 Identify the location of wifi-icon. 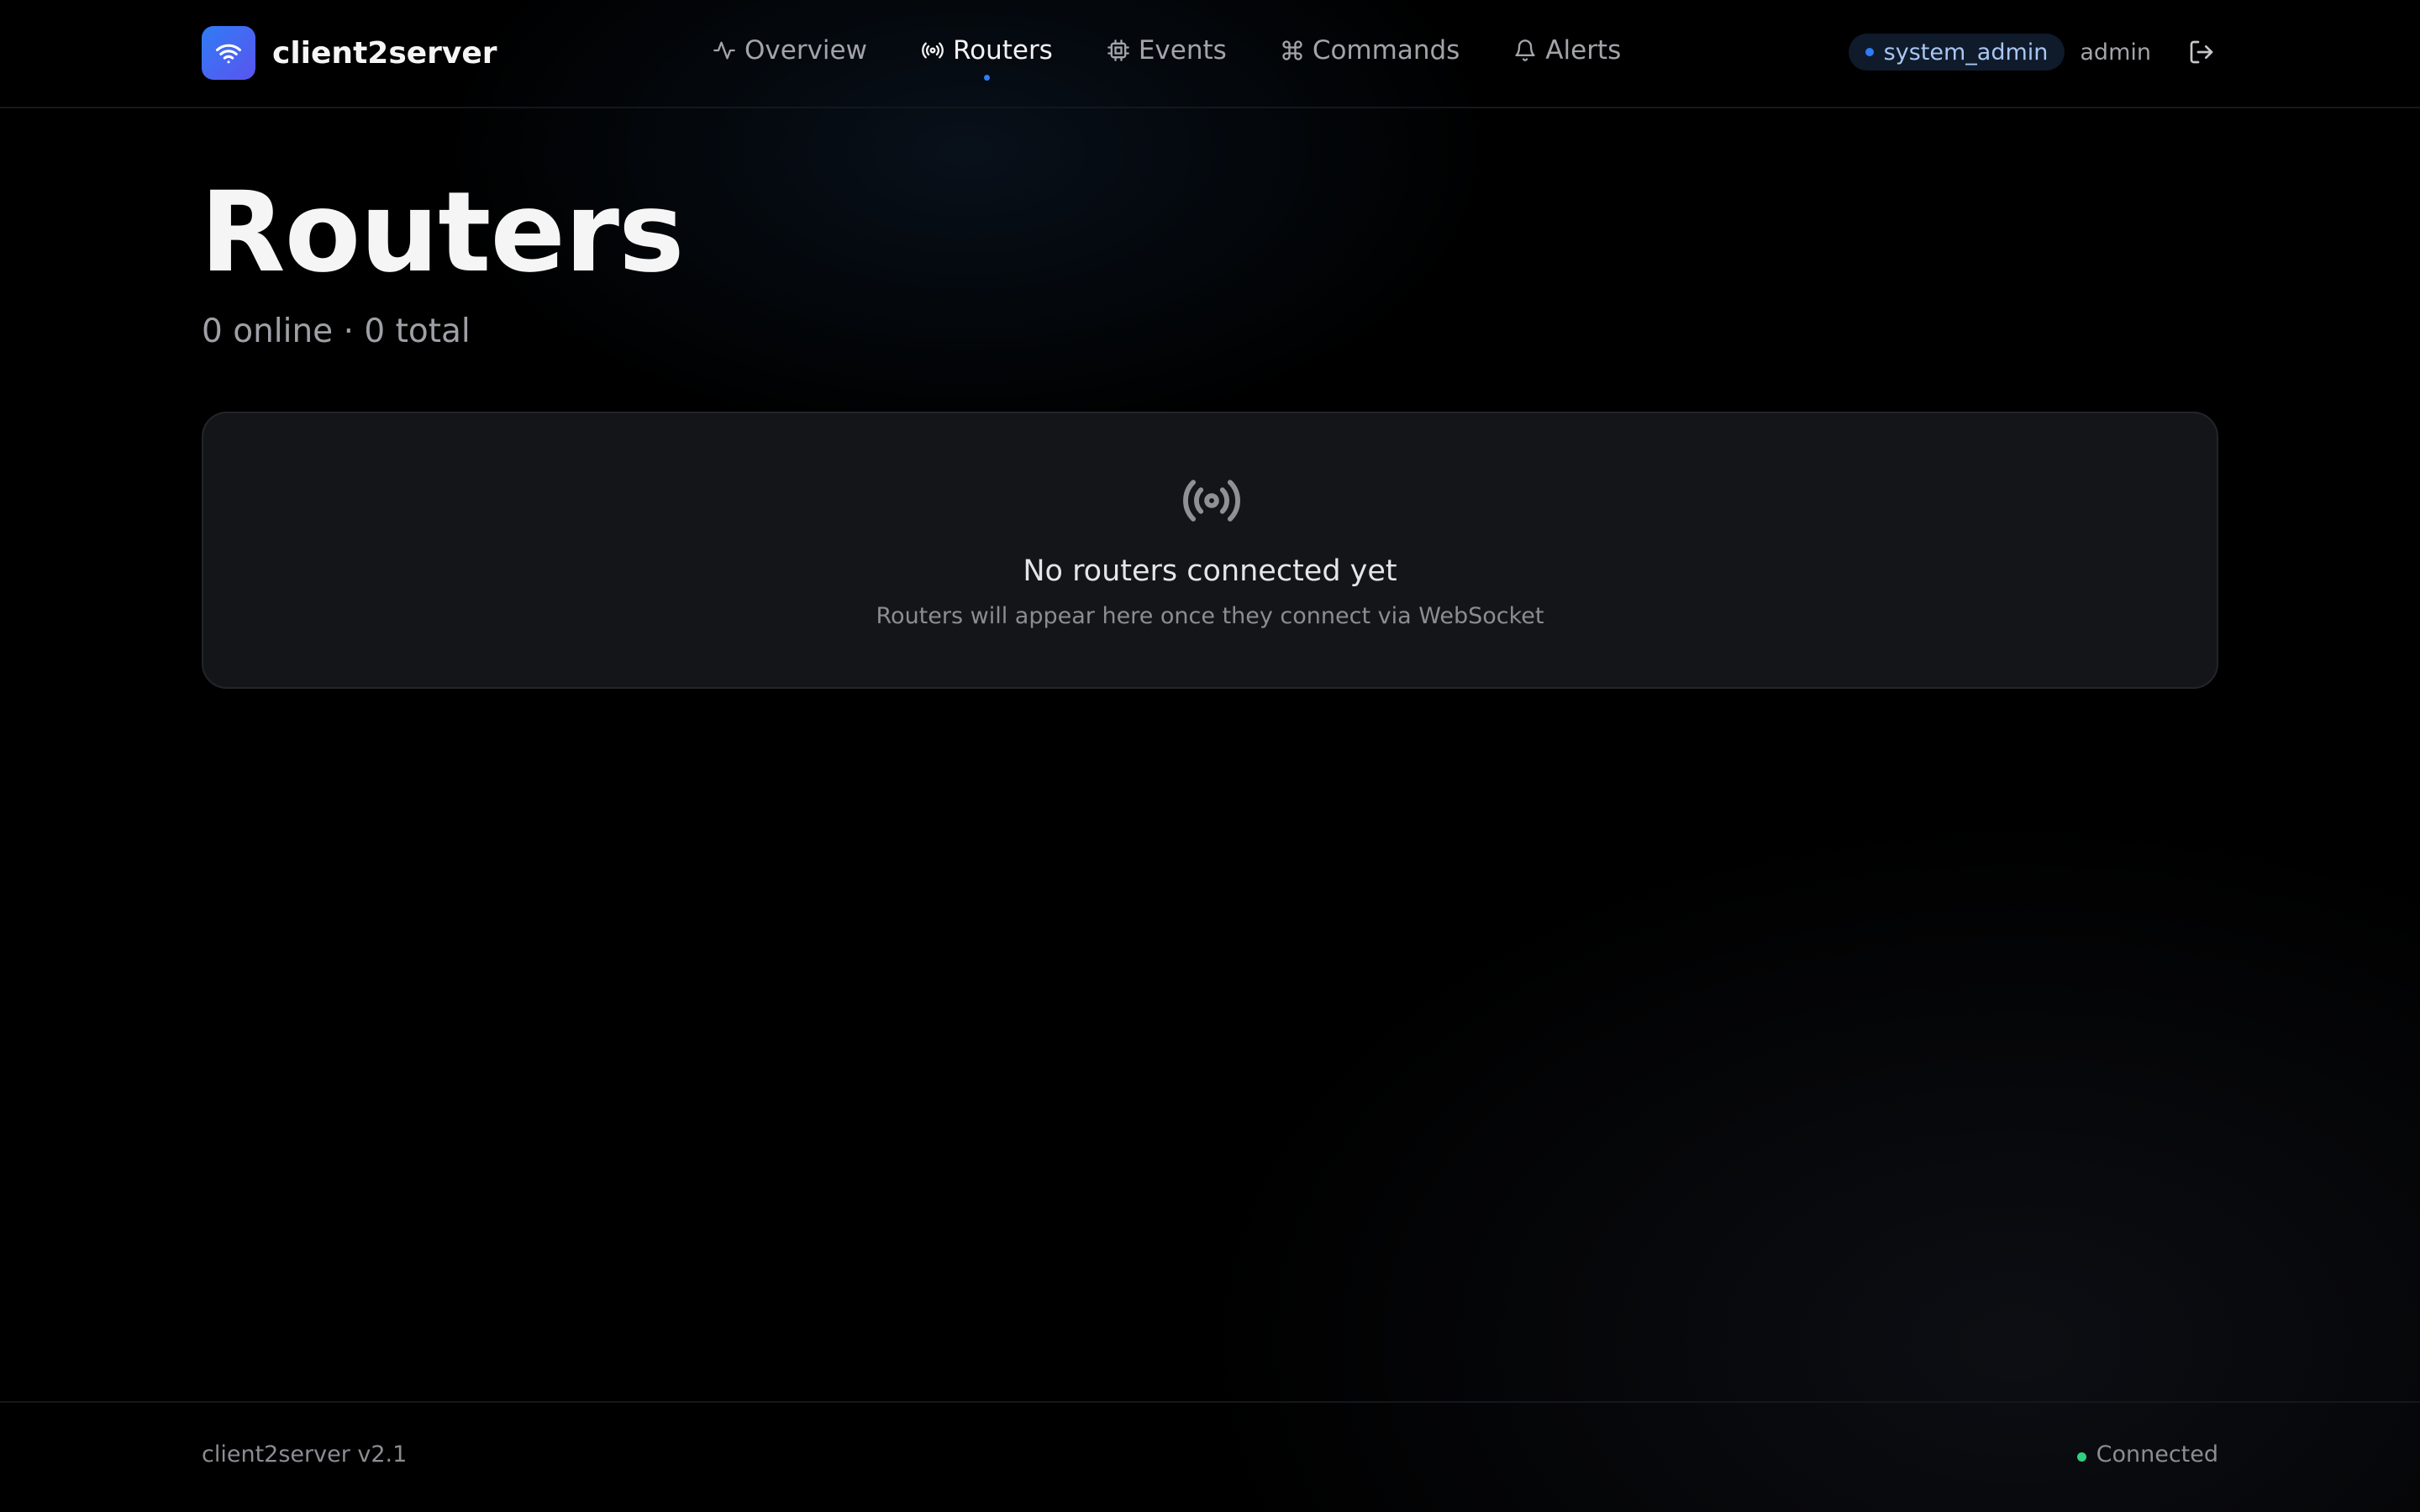
(228, 53).